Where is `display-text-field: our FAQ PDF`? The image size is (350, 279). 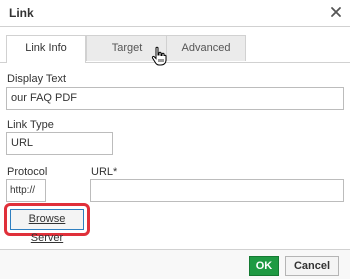
display-text-field: our FAQ PDF is located at coordinates (175, 98).